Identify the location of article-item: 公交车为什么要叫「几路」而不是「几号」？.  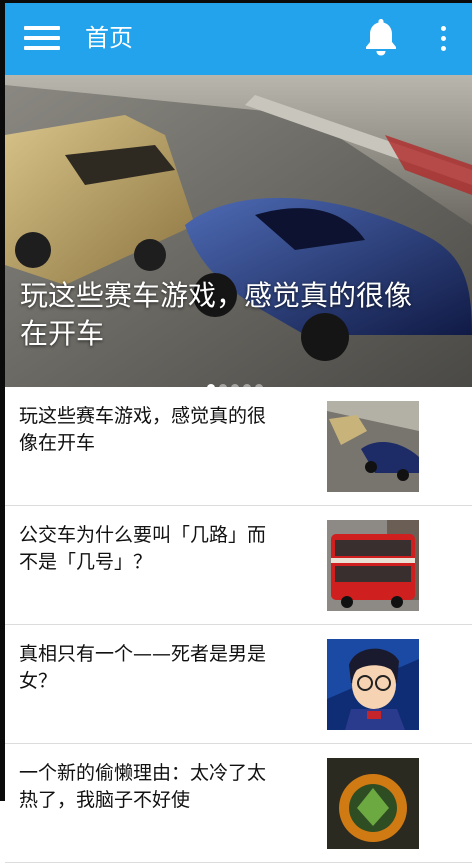
(238, 565).